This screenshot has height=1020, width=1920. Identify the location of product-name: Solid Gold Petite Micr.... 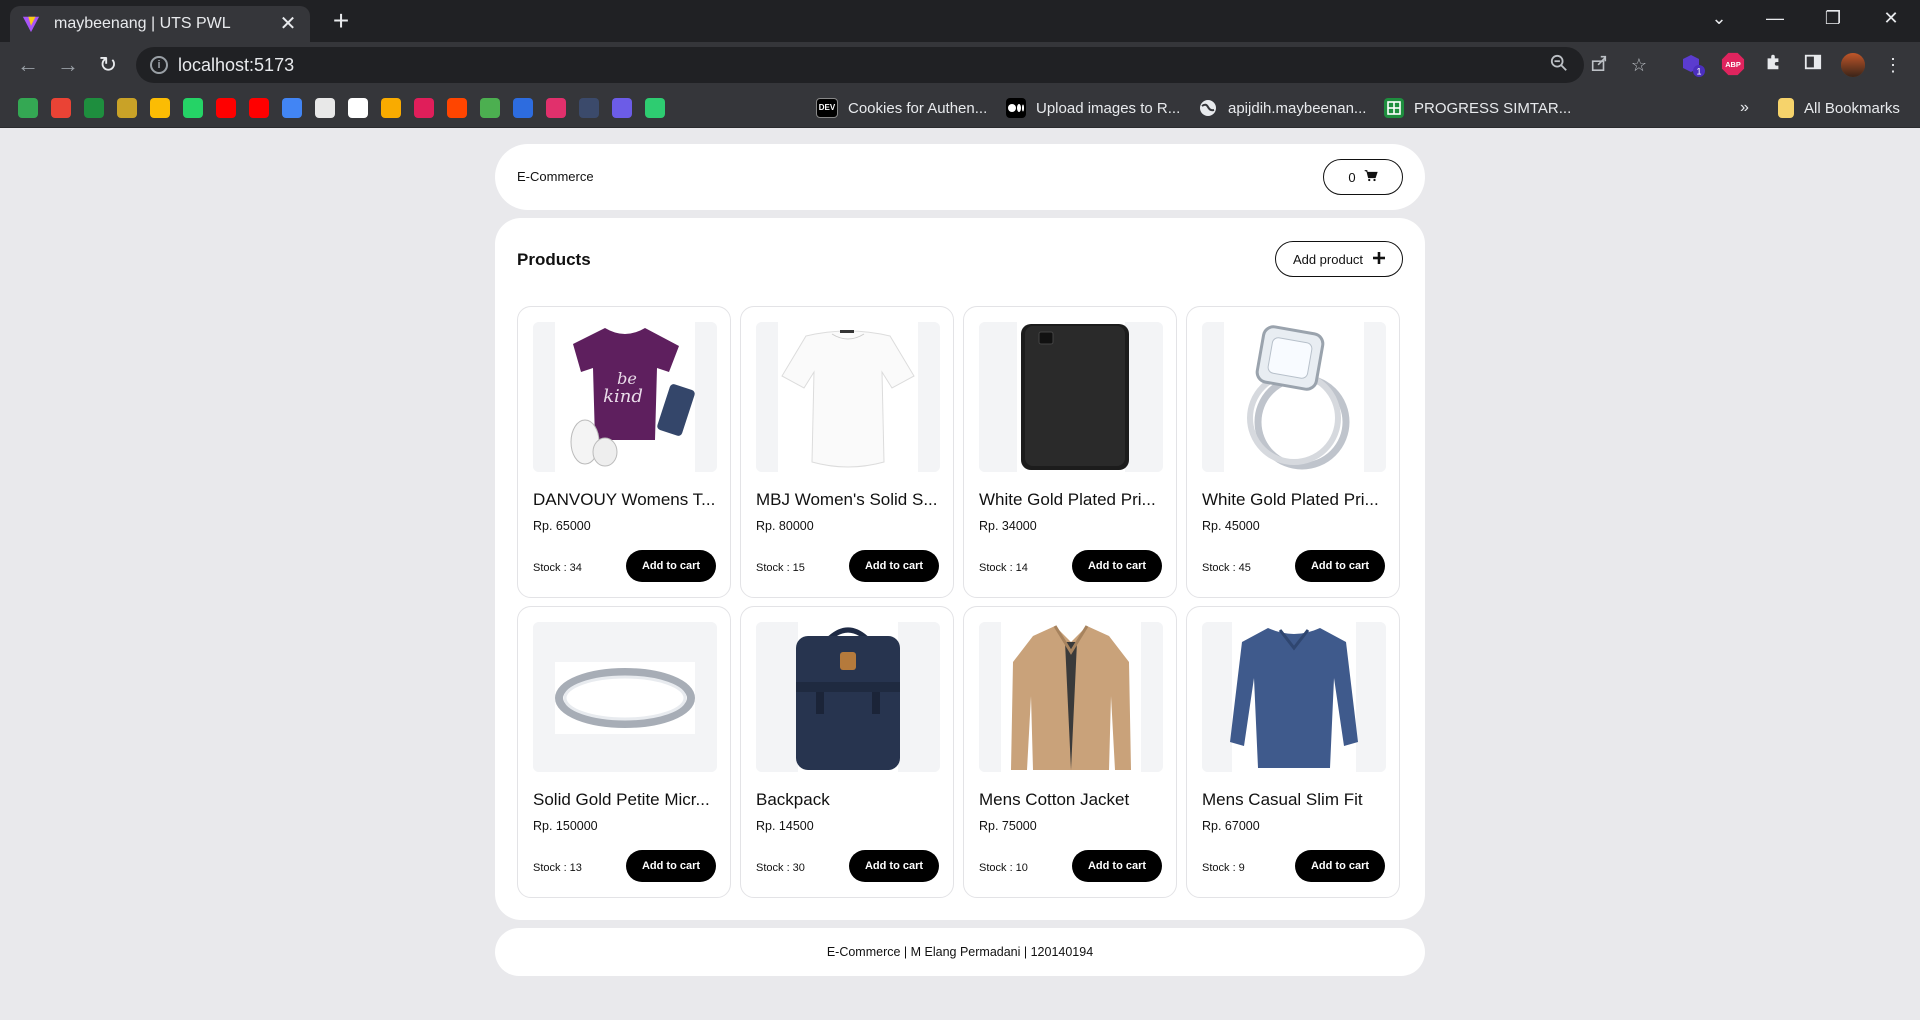
(621, 799).